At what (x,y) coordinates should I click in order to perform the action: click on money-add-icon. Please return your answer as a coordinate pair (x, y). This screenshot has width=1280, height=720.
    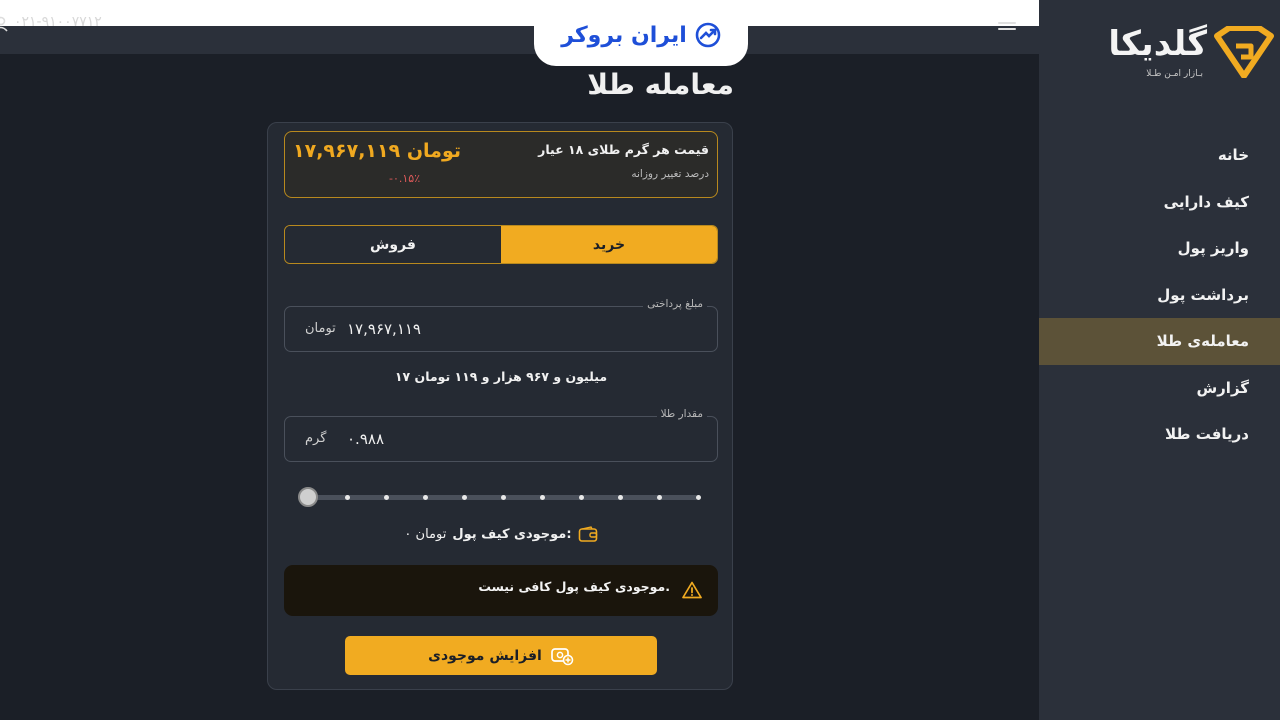
    Looking at the image, I should click on (562, 656).